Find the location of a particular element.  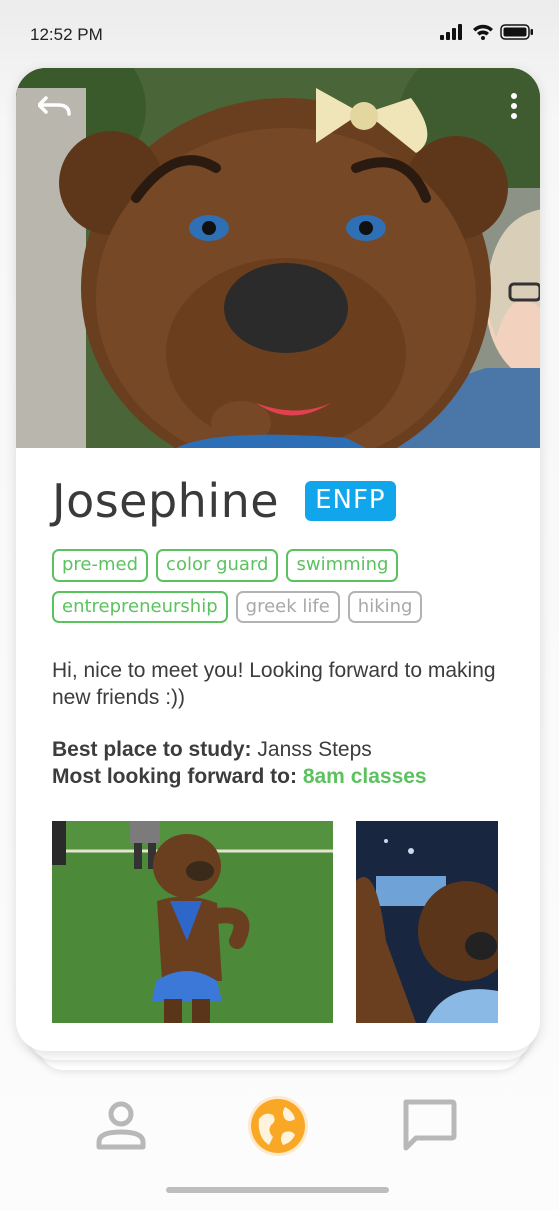

prompt-label: Most looking forward to: is located at coordinates (174, 776).